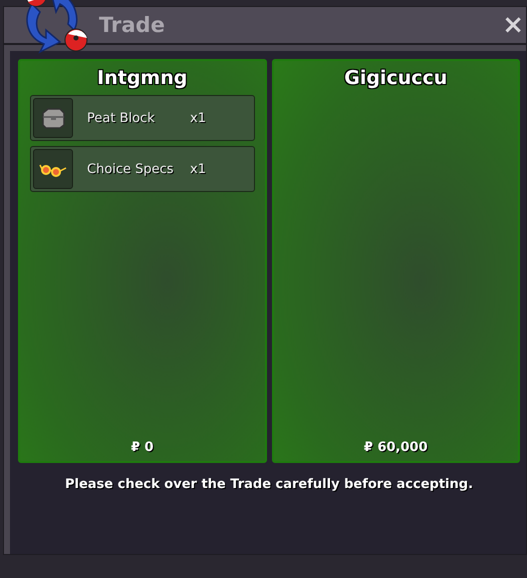  Describe the element at coordinates (142, 78) in the screenshot. I see `player-name: Intgmng` at that location.